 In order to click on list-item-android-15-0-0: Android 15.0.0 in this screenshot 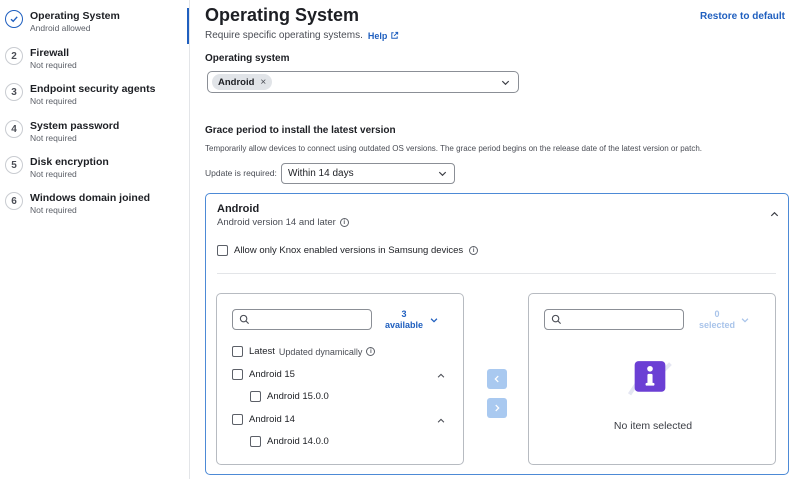, I will do `click(289, 396)`.